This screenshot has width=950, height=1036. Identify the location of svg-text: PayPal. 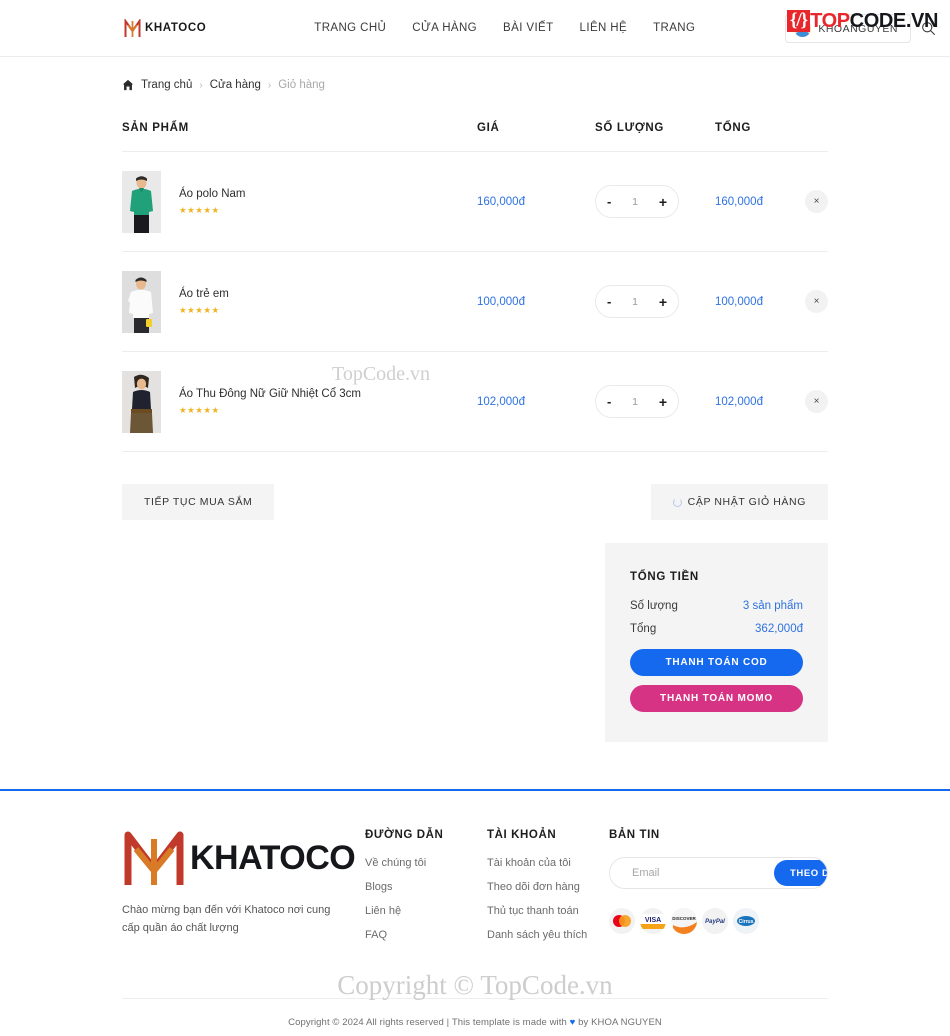
(715, 922).